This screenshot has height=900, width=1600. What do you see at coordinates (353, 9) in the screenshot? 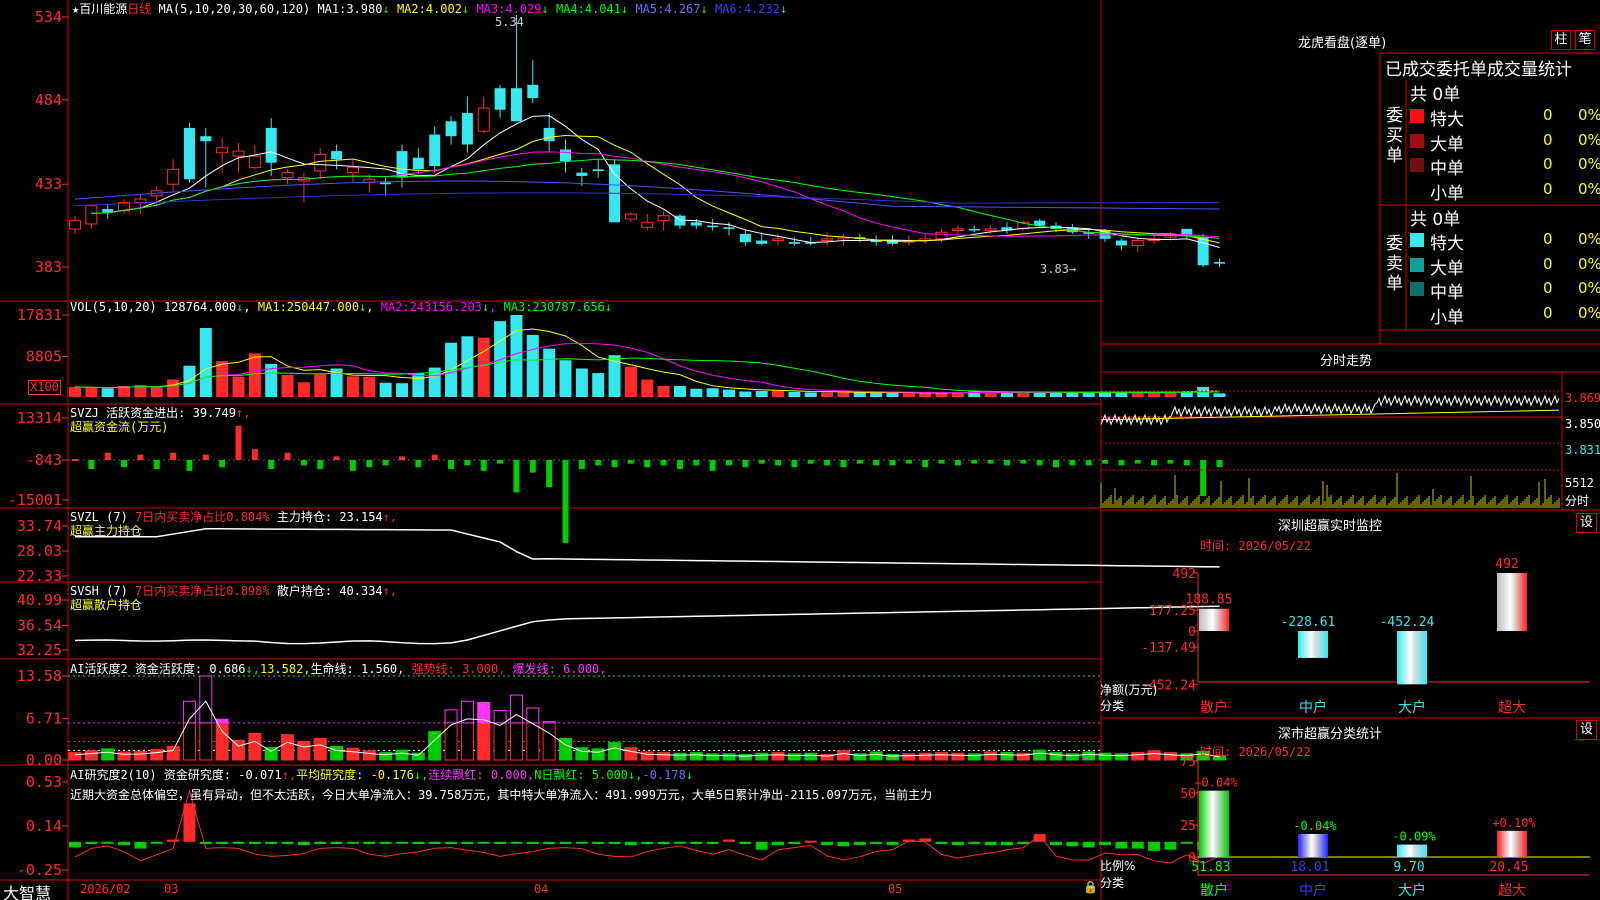
I see `ma1-label: MA1:3.980↓` at bounding box center [353, 9].